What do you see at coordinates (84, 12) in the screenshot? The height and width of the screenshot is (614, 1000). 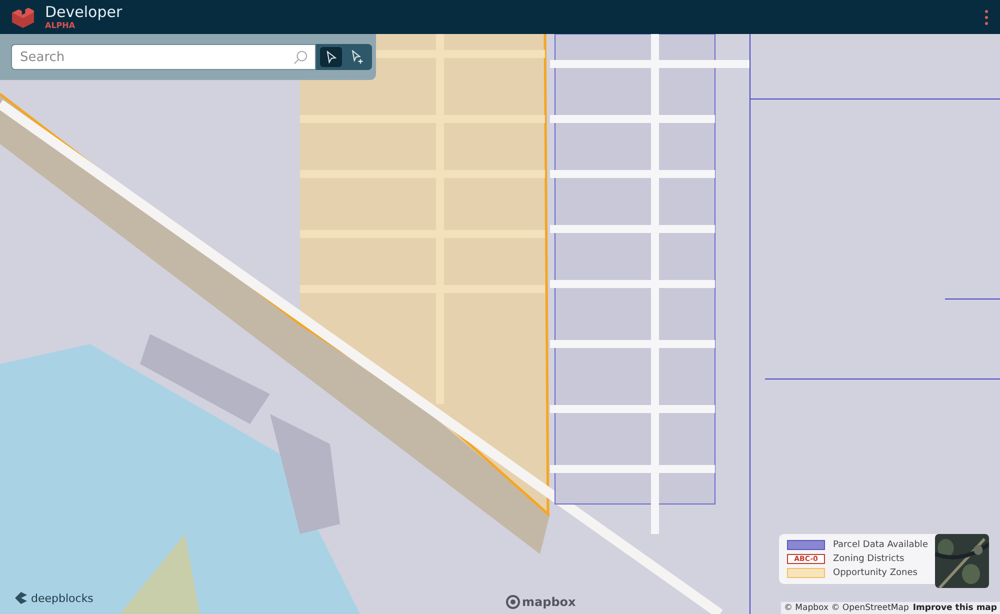 I see `app-title: Developer` at bounding box center [84, 12].